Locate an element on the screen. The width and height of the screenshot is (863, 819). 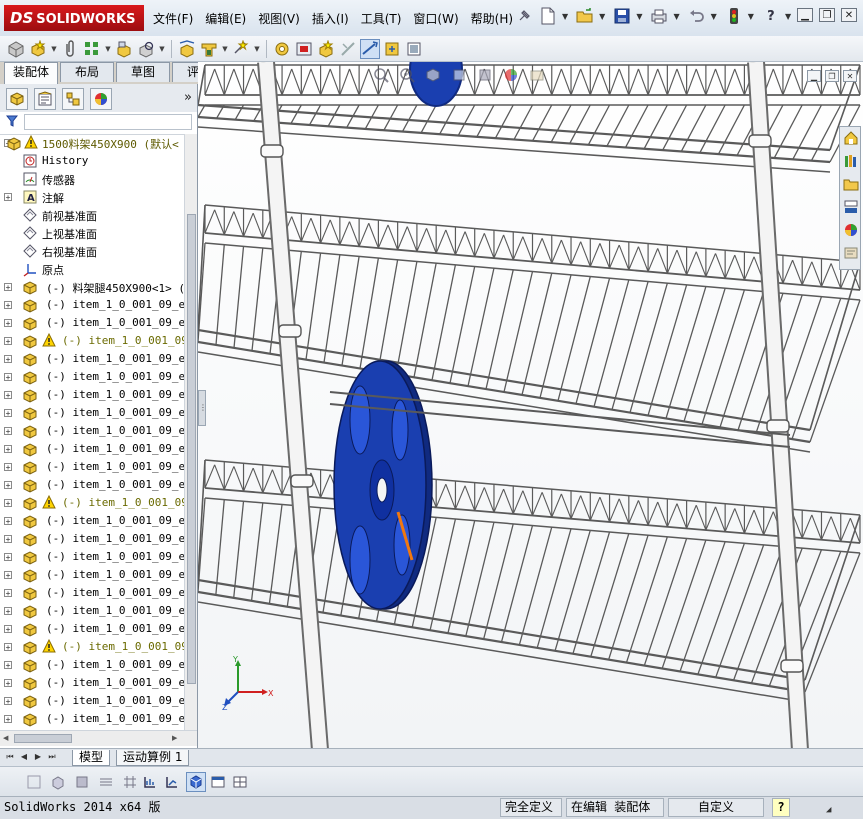
instant3d-icon is located at coordinates (370, 48).